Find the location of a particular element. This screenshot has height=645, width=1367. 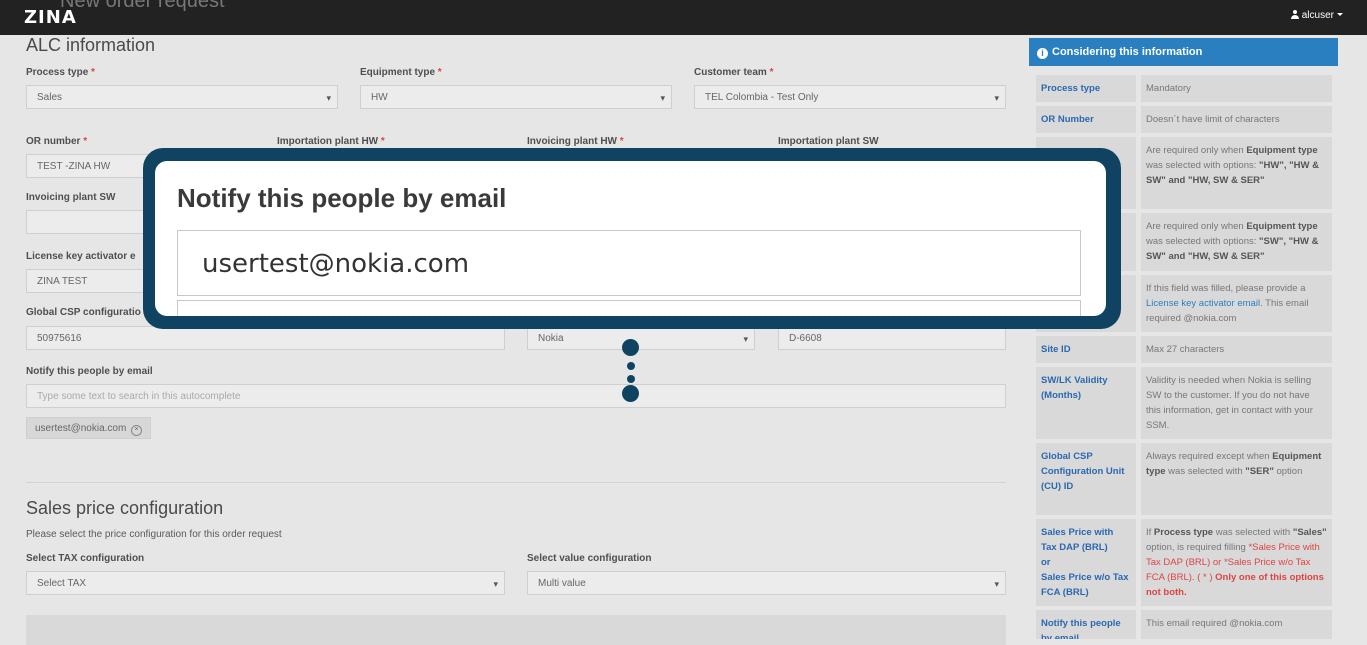

or-number-label: OR number * is located at coordinates (57, 141).